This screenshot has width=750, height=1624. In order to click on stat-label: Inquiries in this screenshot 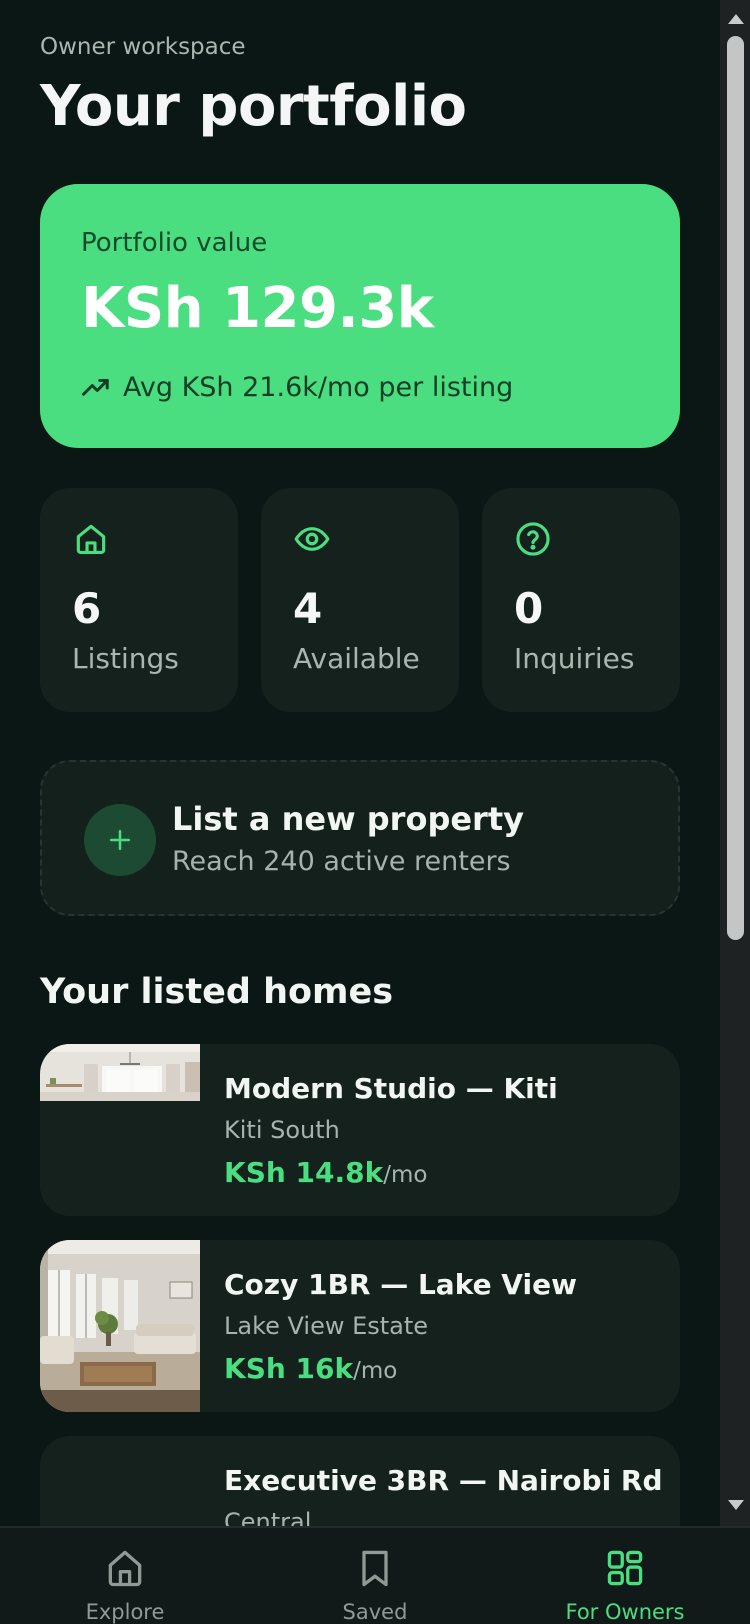, I will do `click(574, 658)`.